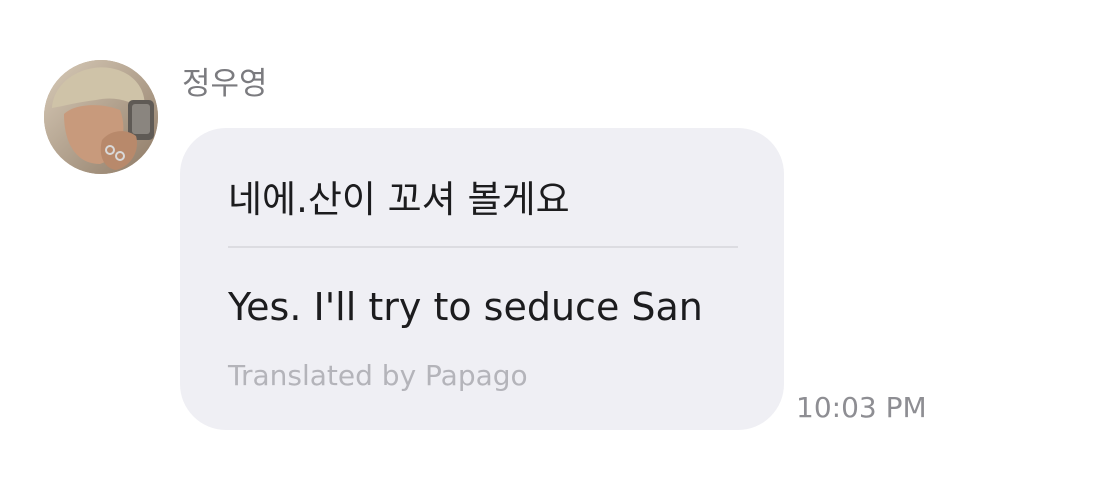 The width and height of the screenshot is (1100, 477). I want to click on sender-avatar, so click(101, 117).